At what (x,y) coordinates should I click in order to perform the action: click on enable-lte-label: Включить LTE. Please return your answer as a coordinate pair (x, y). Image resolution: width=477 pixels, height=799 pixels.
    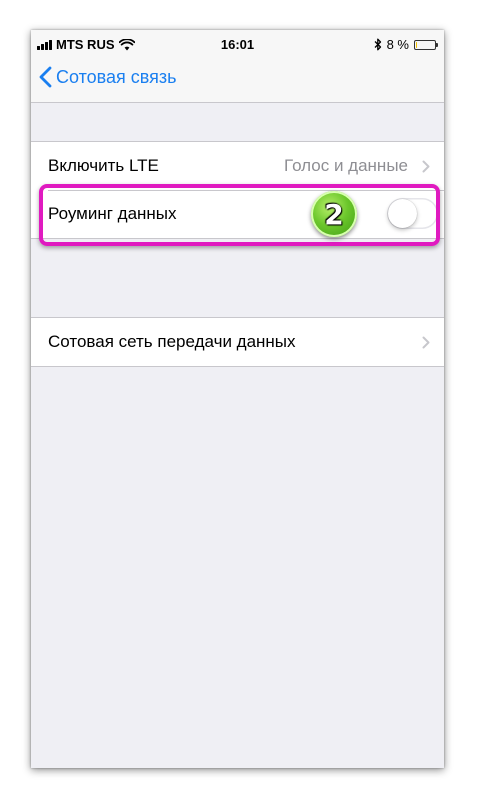
    Looking at the image, I should click on (103, 165).